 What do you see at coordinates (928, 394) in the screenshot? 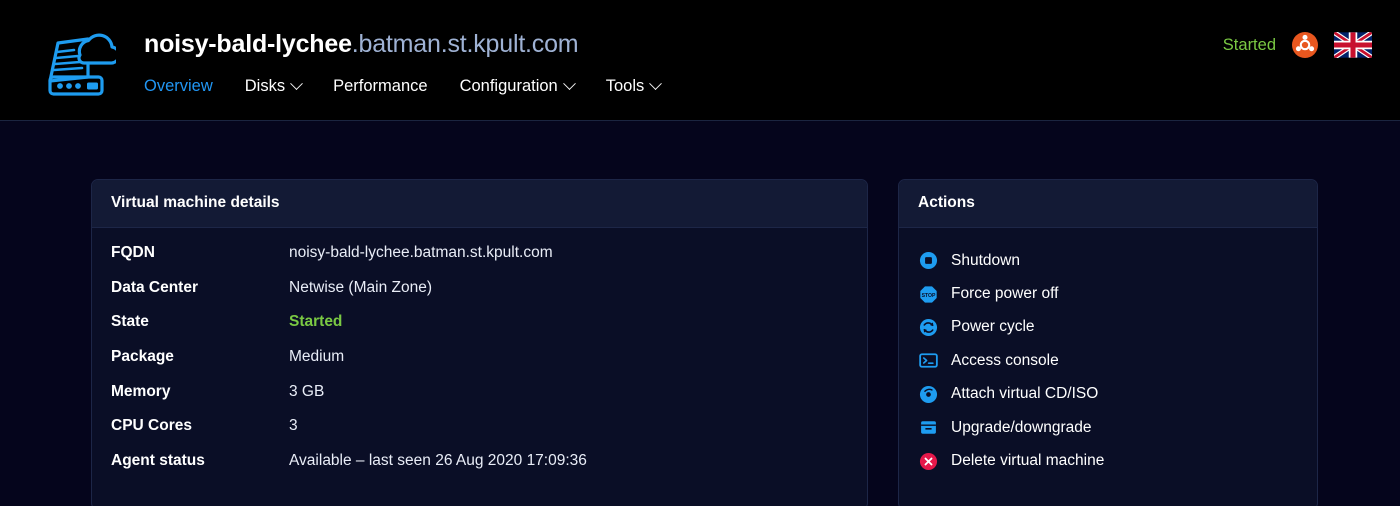
I see `disc-icon` at bounding box center [928, 394].